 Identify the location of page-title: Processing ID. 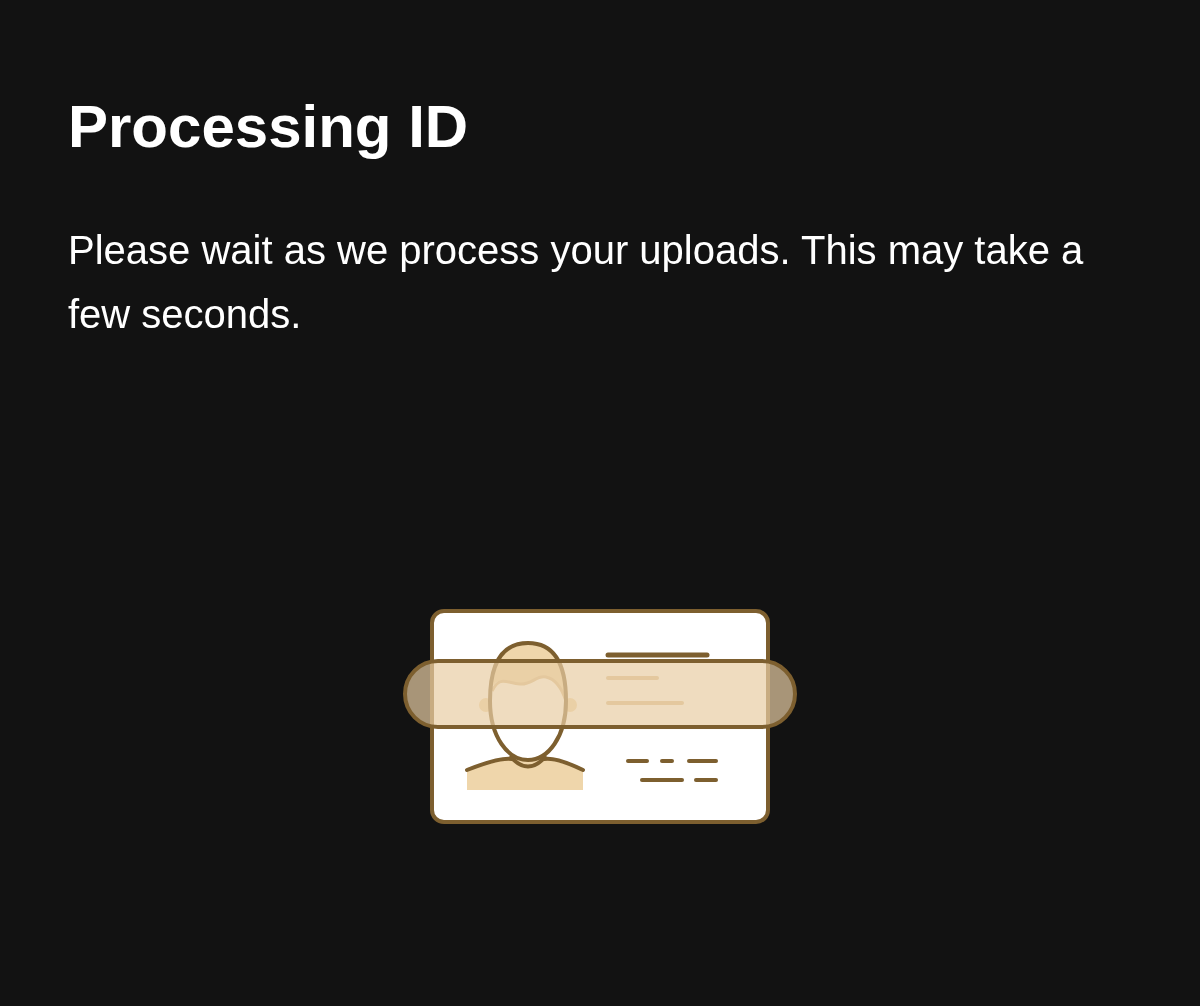
(268, 127).